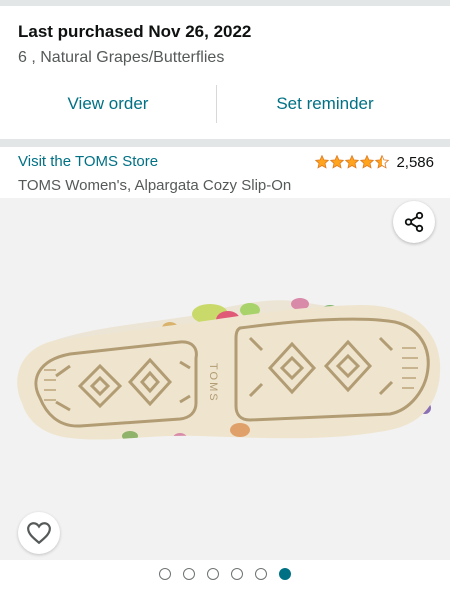 The height and width of the screenshot is (591, 450). I want to click on image-pagination, so click(225, 574).